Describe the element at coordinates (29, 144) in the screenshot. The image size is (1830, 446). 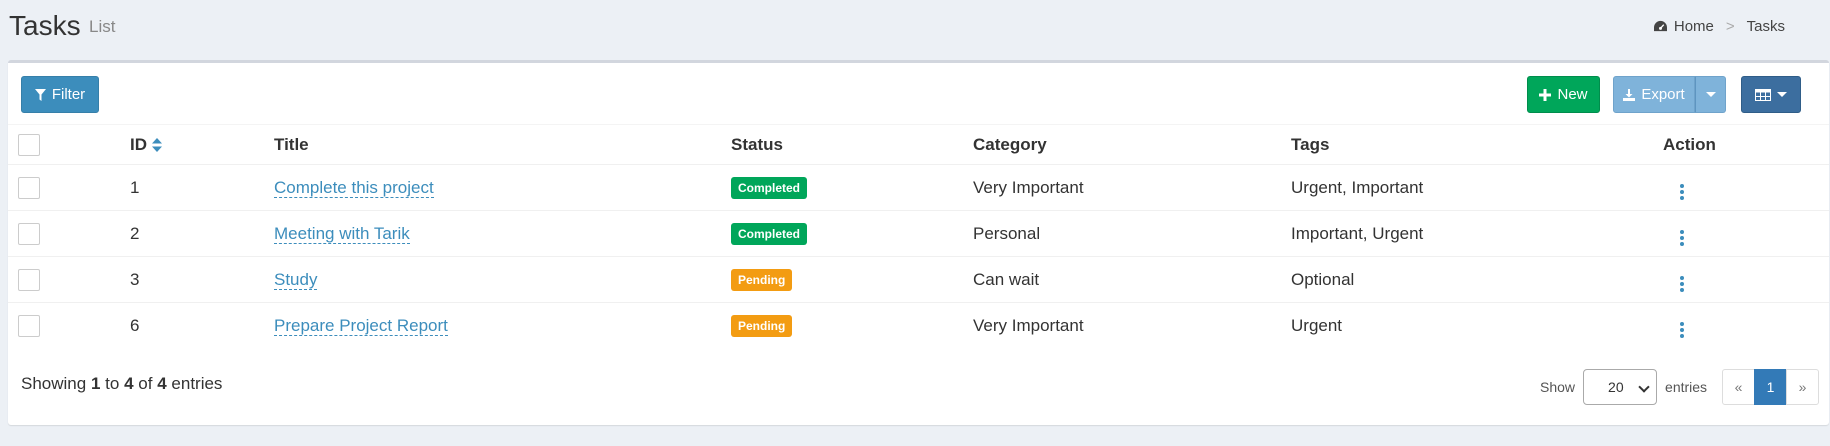
I see `select-all-checkbox` at that location.